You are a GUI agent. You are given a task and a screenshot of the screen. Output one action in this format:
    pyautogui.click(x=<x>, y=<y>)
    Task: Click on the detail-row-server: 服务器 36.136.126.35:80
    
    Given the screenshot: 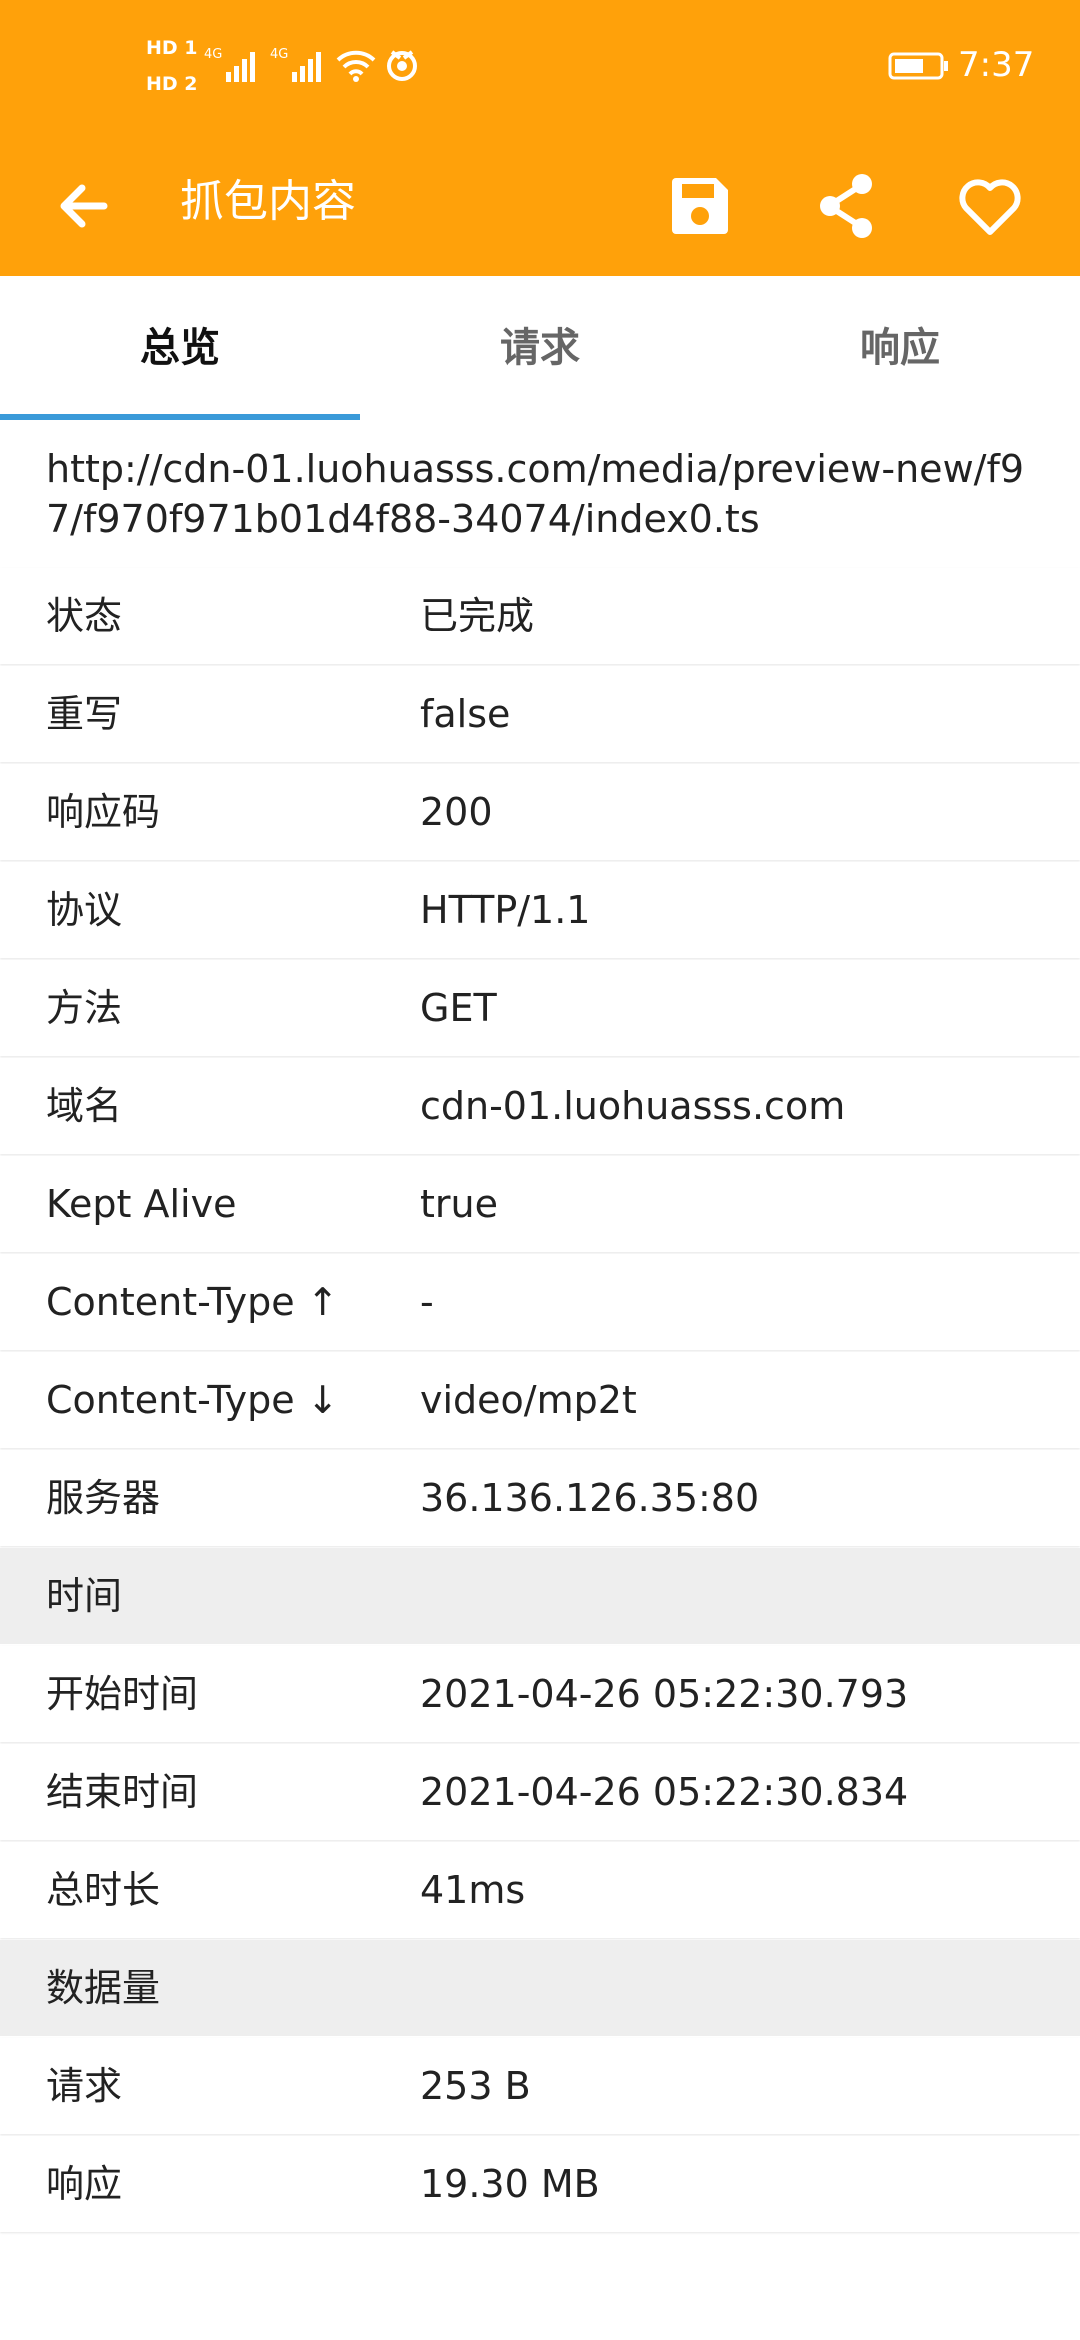 What is the action you would take?
    pyautogui.click(x=540, y=1498)
    